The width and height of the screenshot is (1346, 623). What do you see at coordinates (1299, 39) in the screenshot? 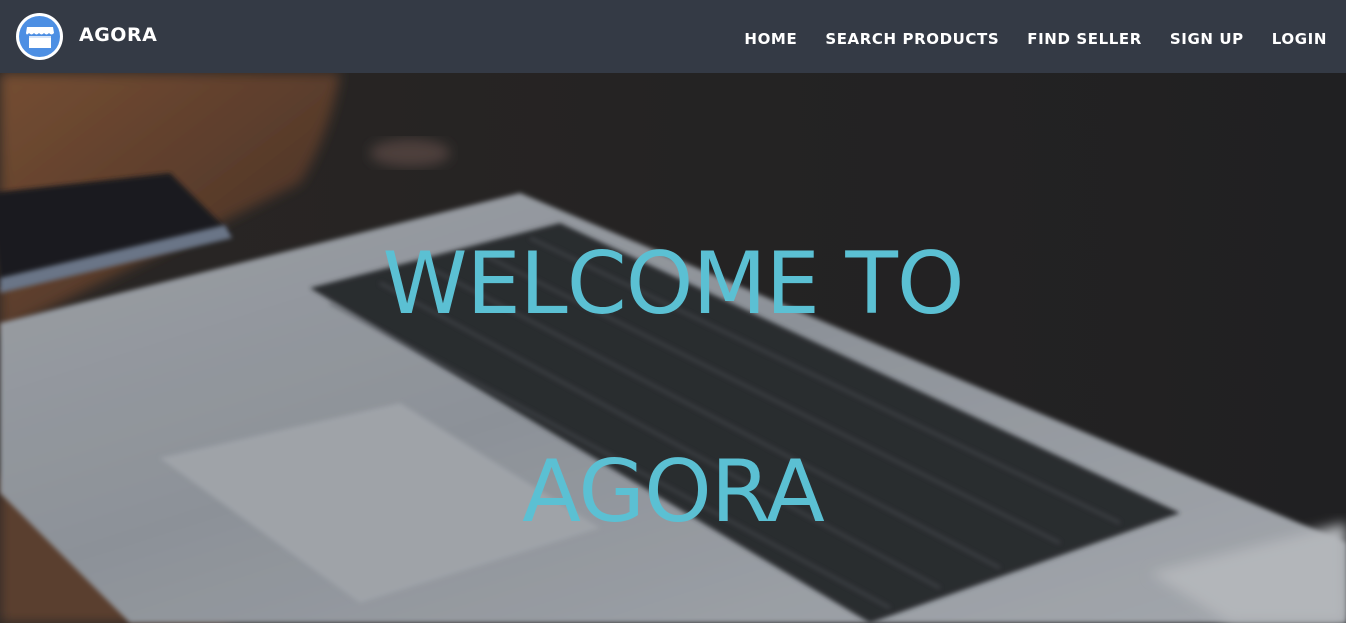
I see `nav-login: LOGIN` at bounding box center [1299, 39].